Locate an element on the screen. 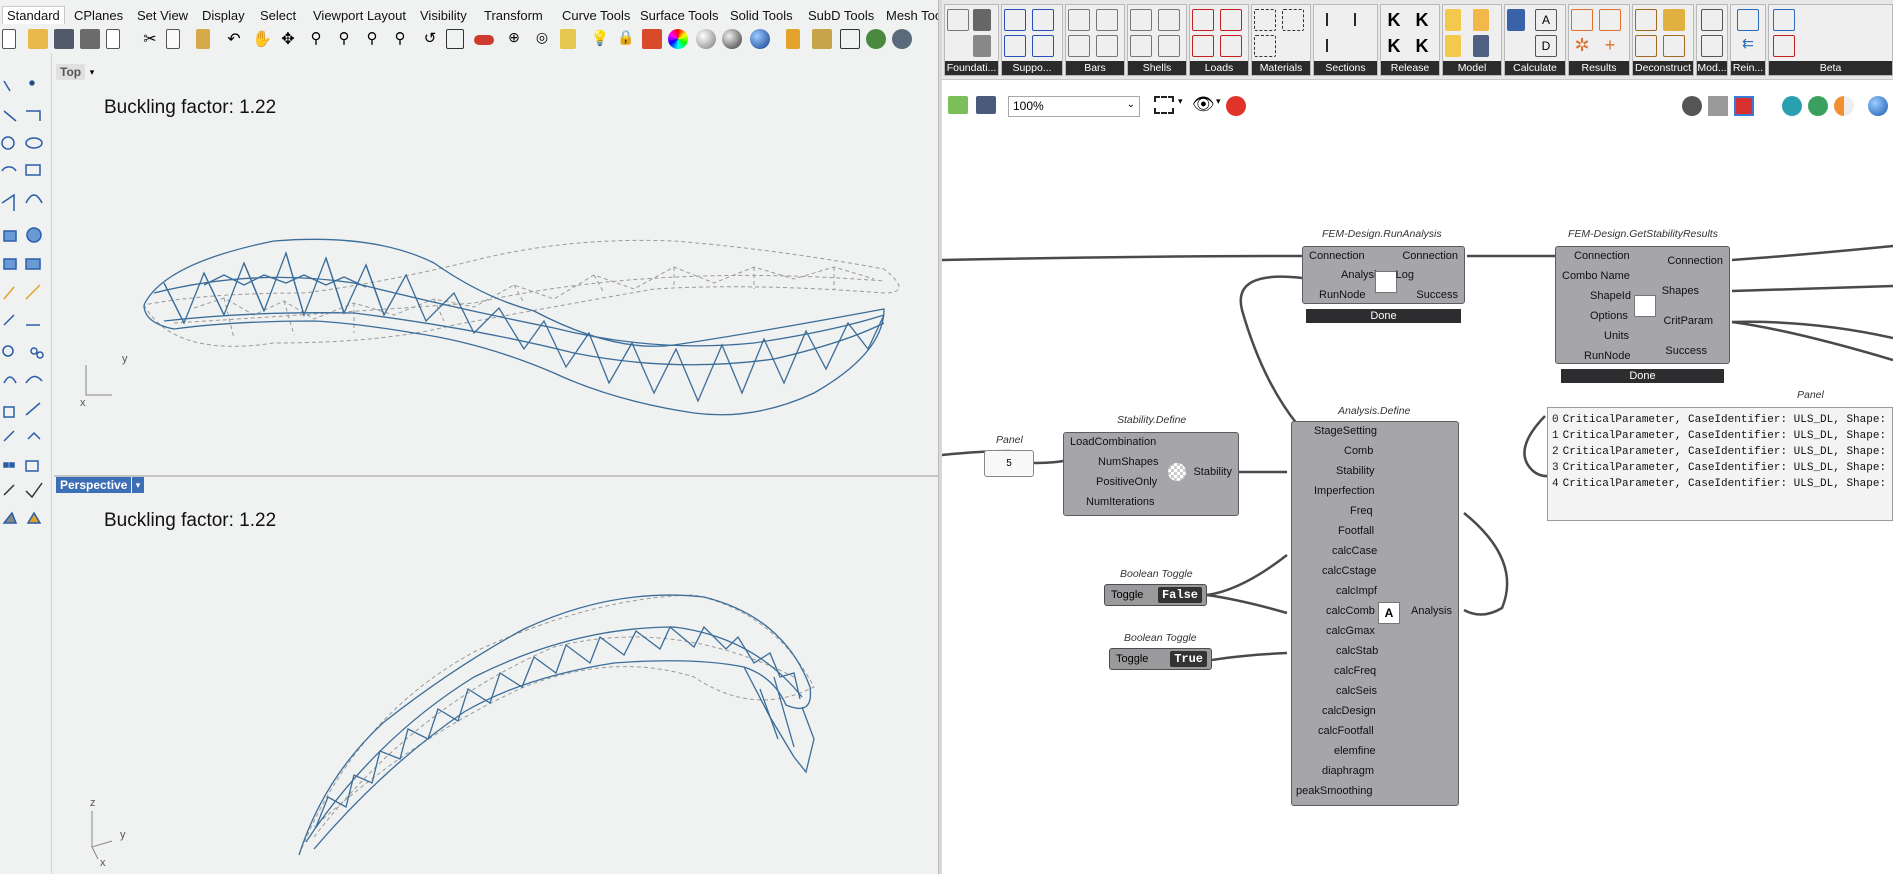 The image size is (1893, 874). blue-sphere-icon is located at coordinates (1878, 106).